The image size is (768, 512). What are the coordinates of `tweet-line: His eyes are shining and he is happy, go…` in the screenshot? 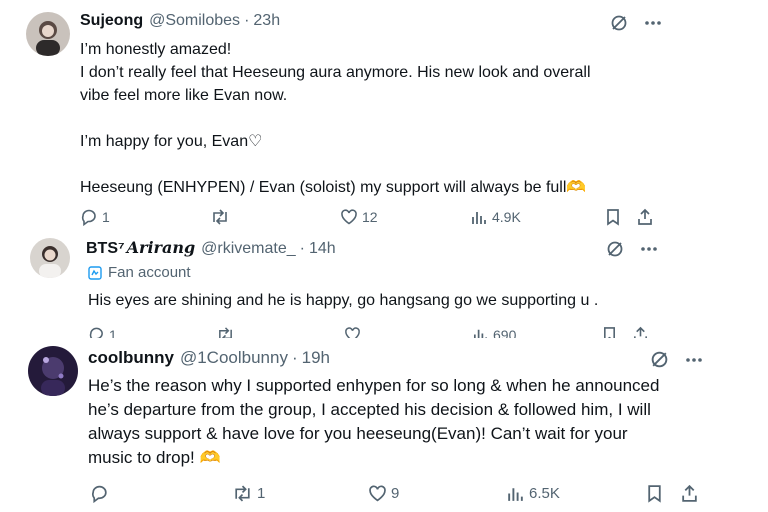 It's located at (343, 300).